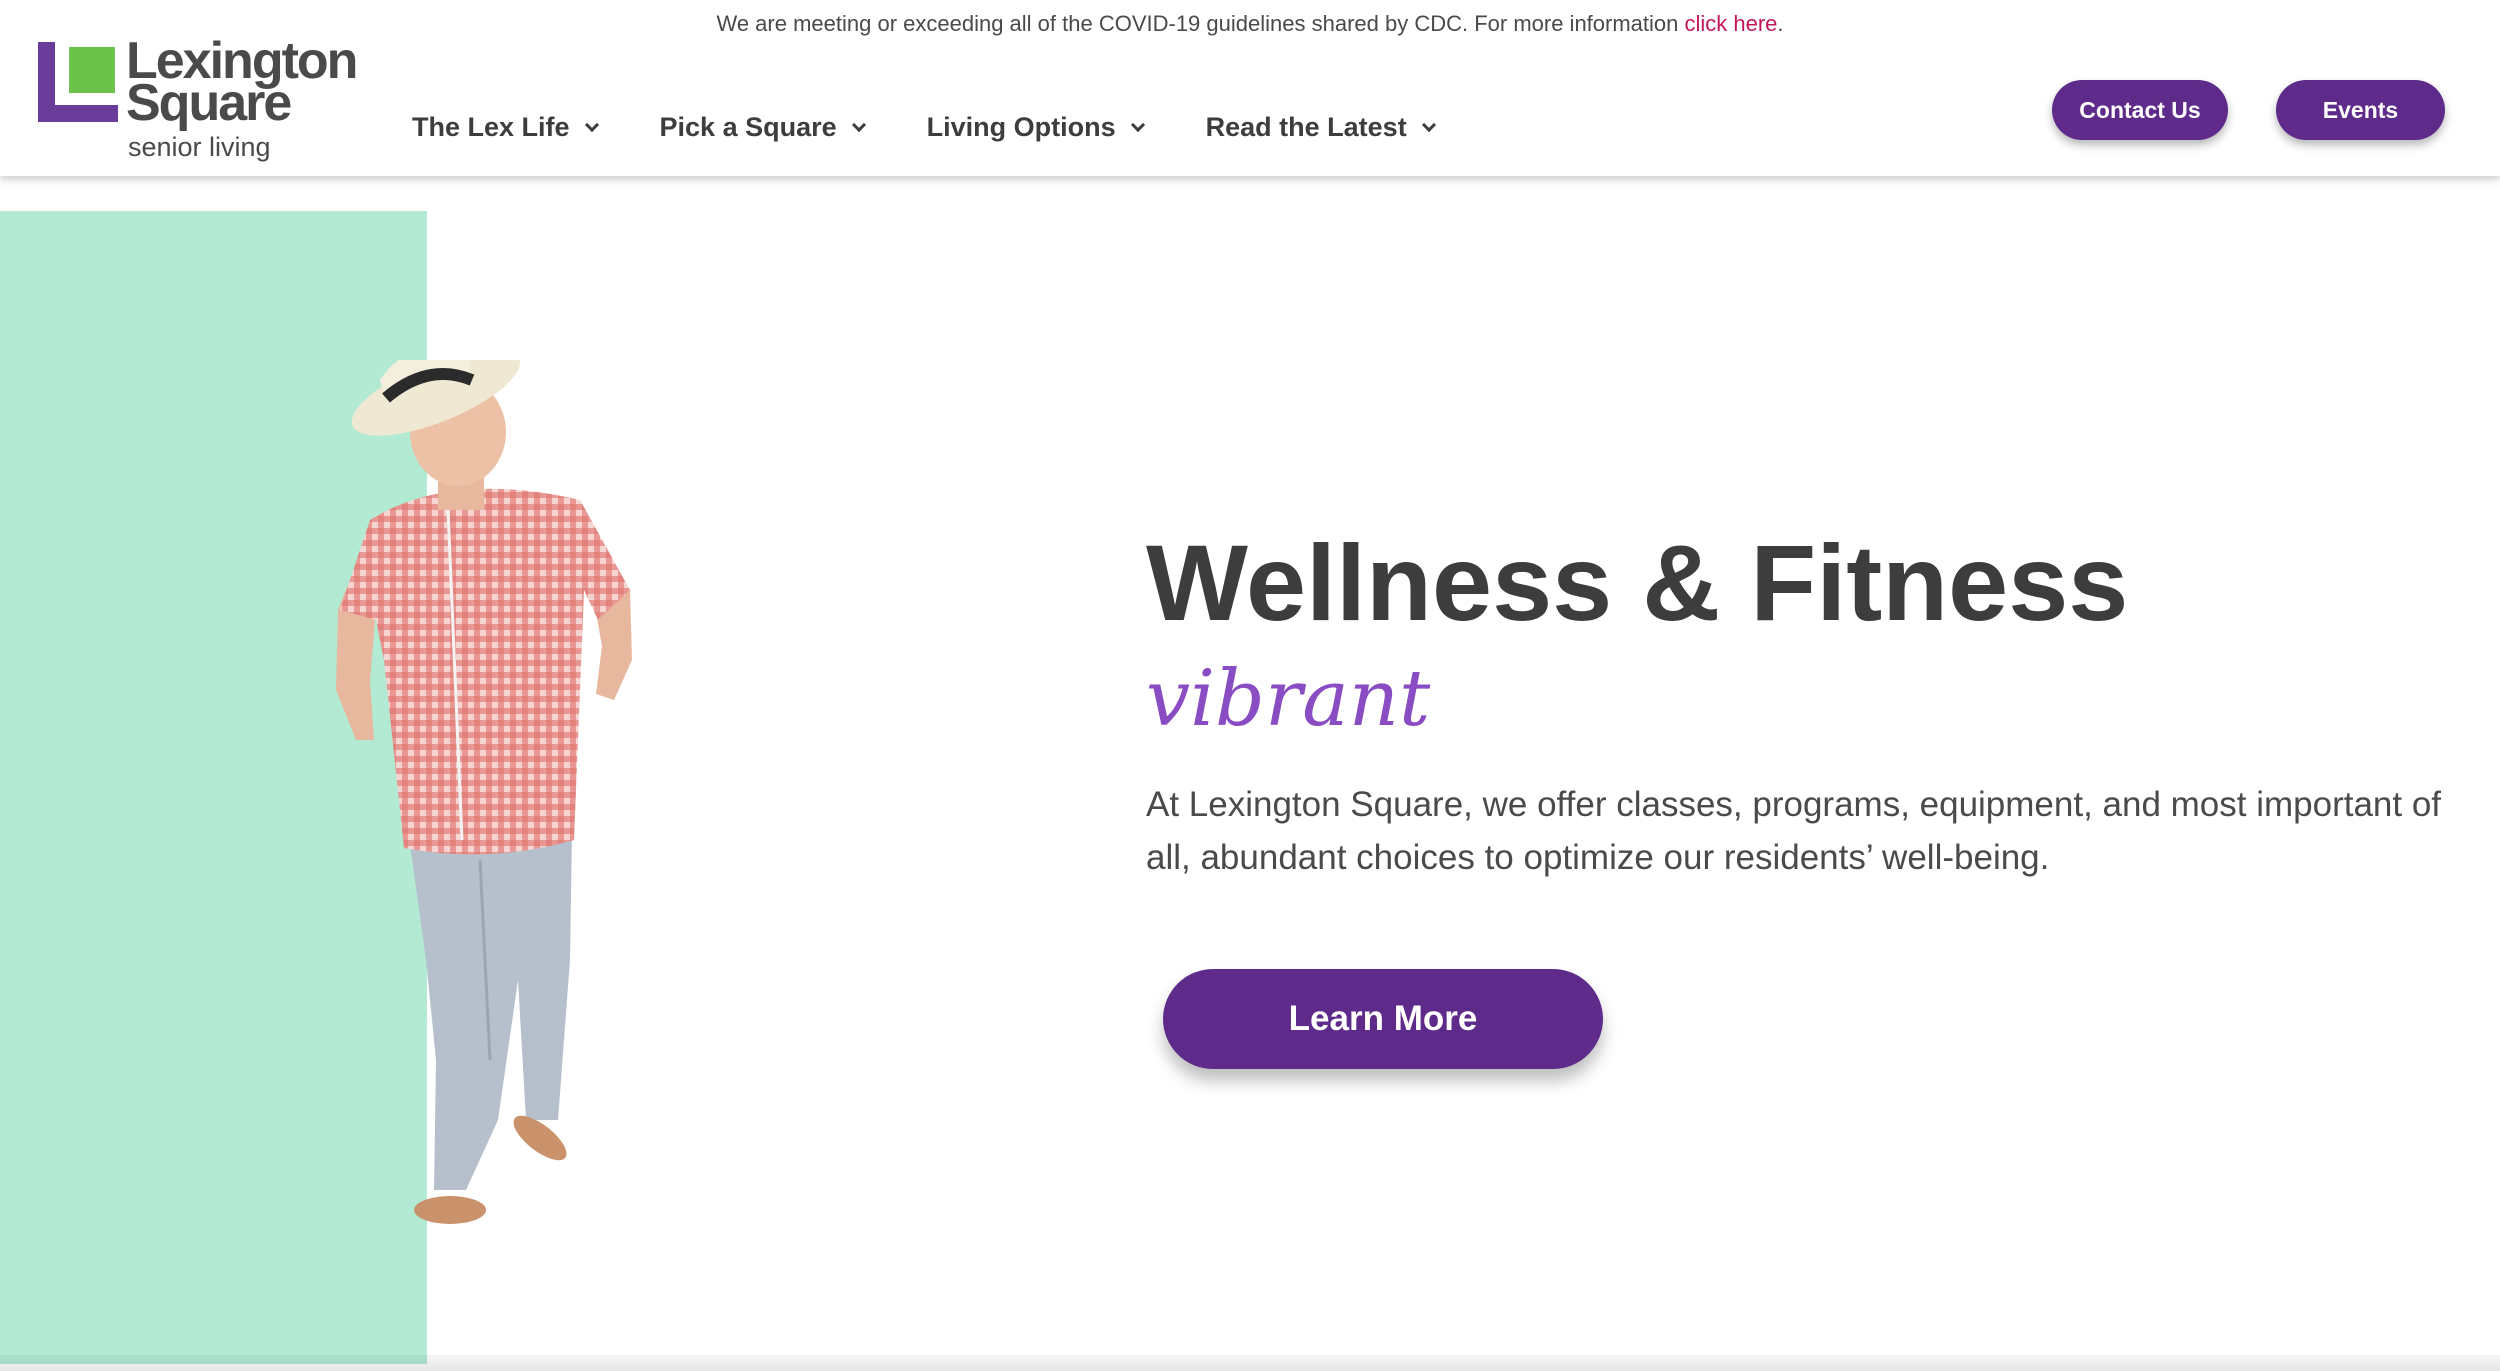  Describe the element at coordinates (2360, 110) in the screenshot. I see `events-button: Events` at that location.